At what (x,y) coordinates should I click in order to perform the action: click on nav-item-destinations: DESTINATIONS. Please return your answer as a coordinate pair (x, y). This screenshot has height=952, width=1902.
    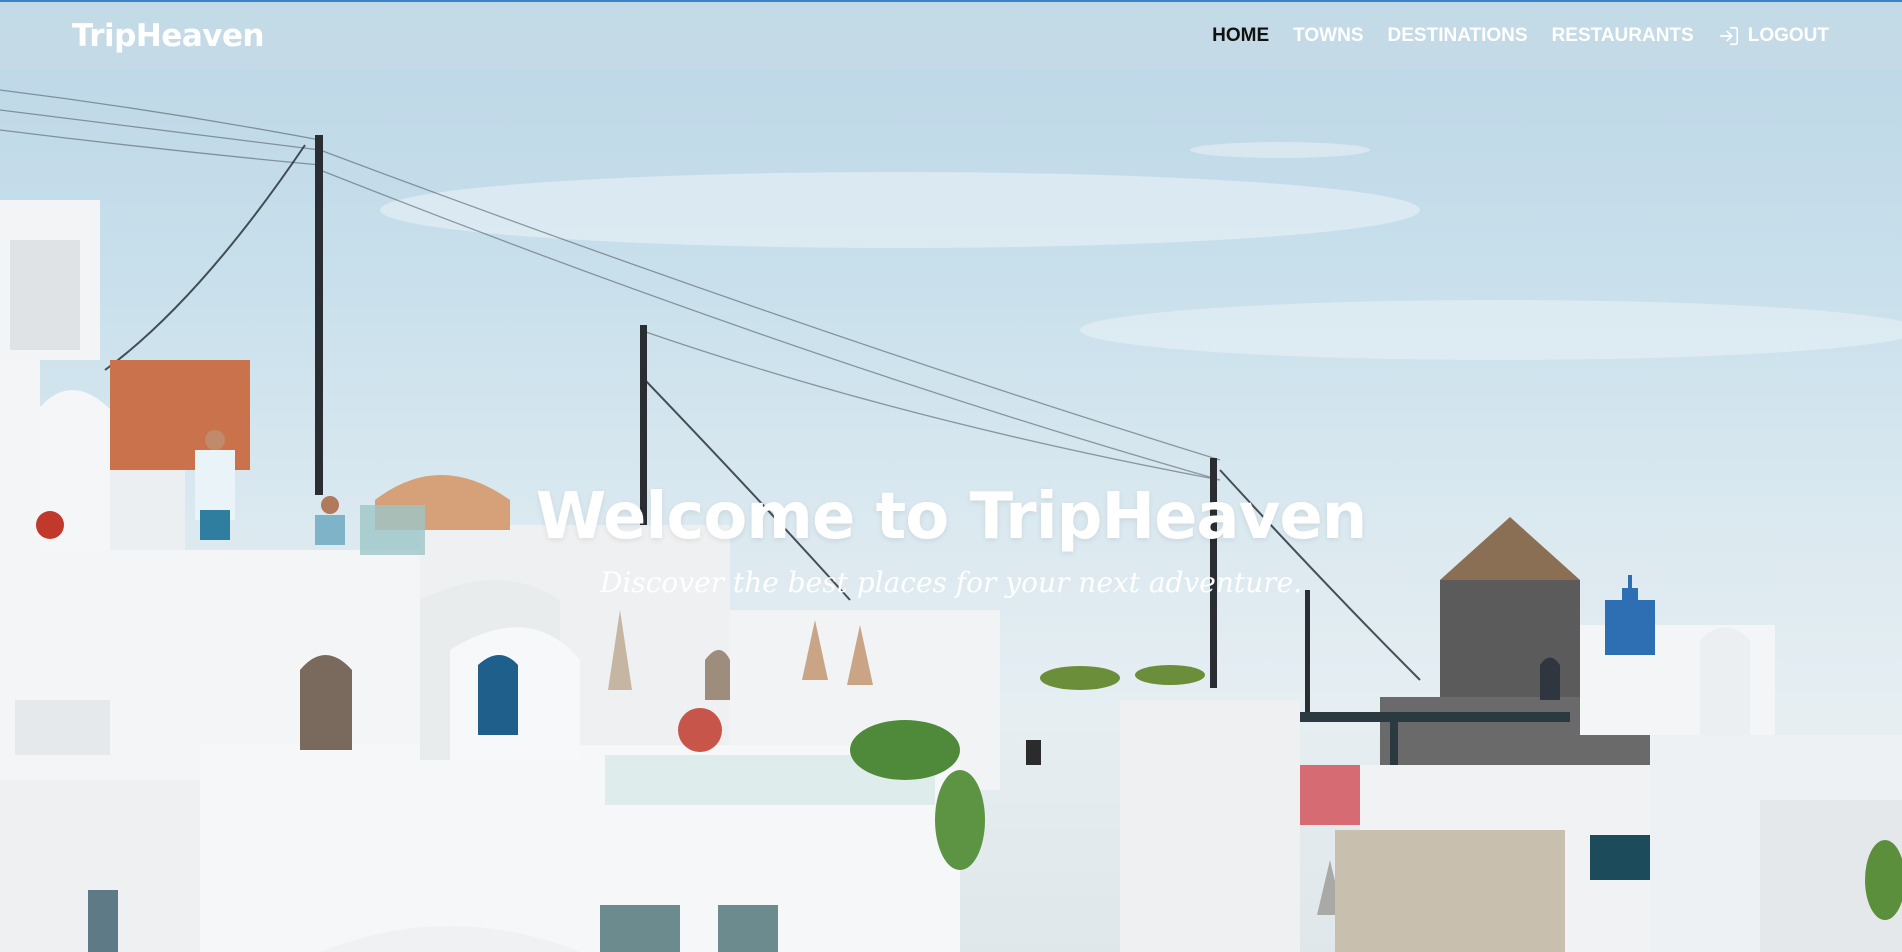
    Looking at the image, I should click on (1458, 36).